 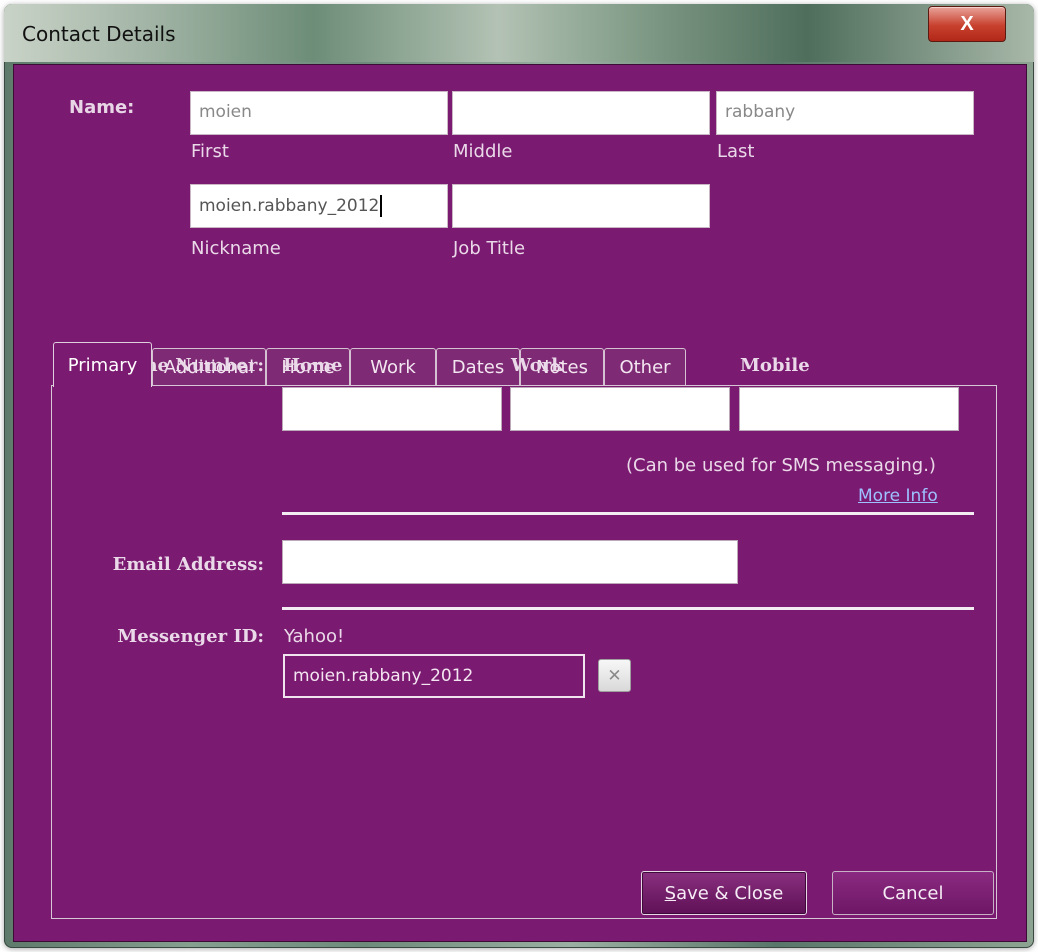 What do you see at coordinates (478, 367) in the screenshot?
I see `tab-dates: Dates` at bounding box center [478, 367].